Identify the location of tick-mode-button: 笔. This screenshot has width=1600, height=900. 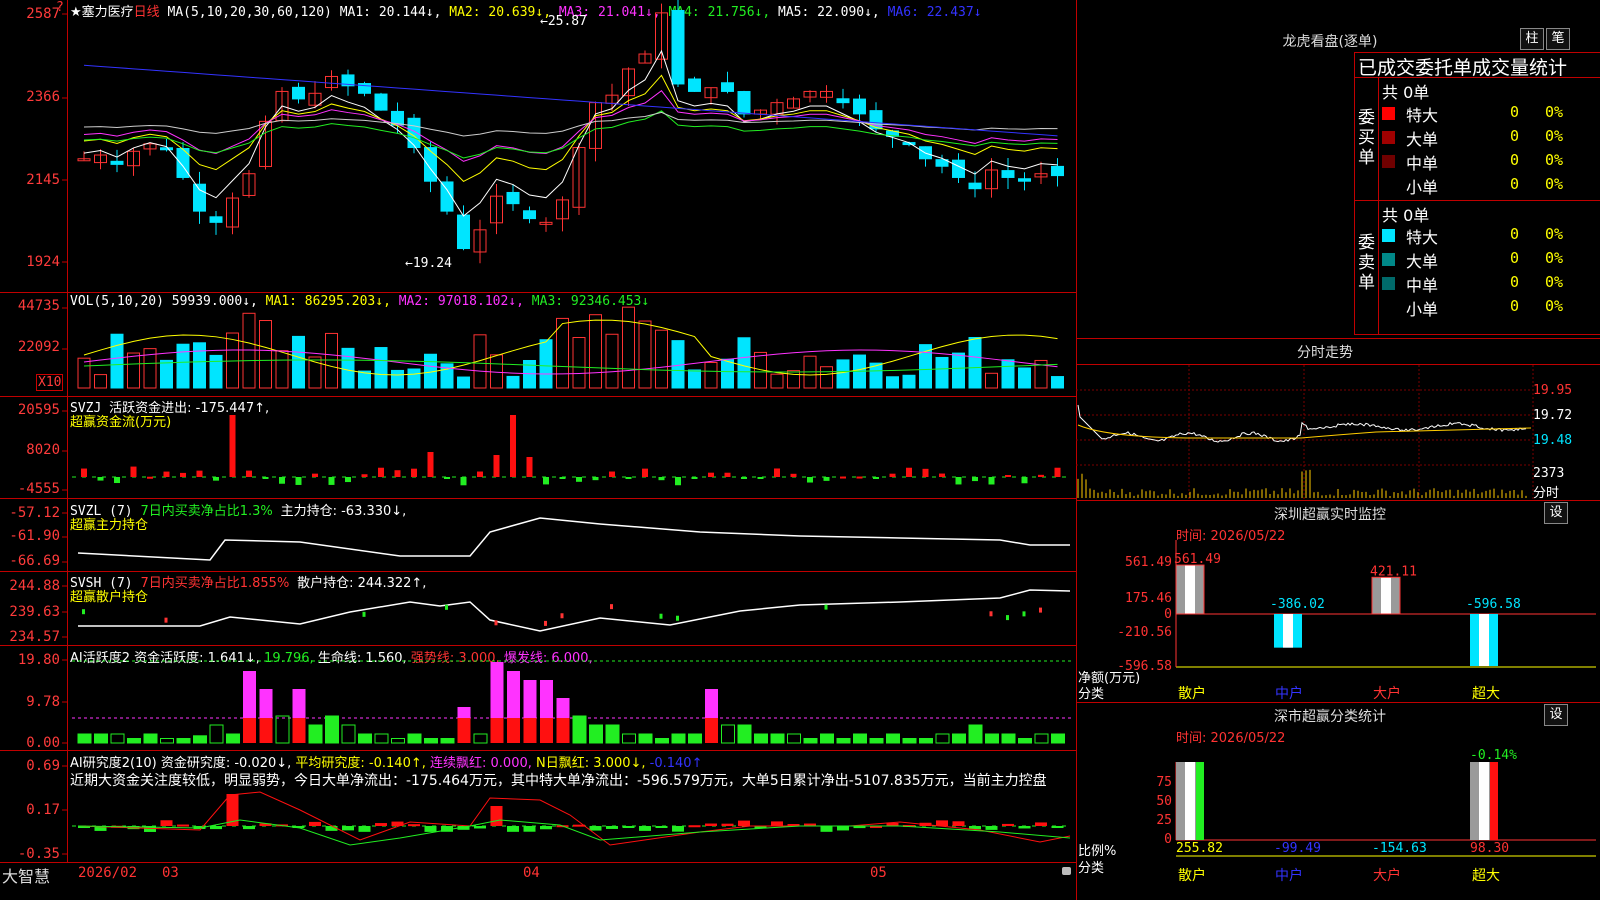
(1558, 39).